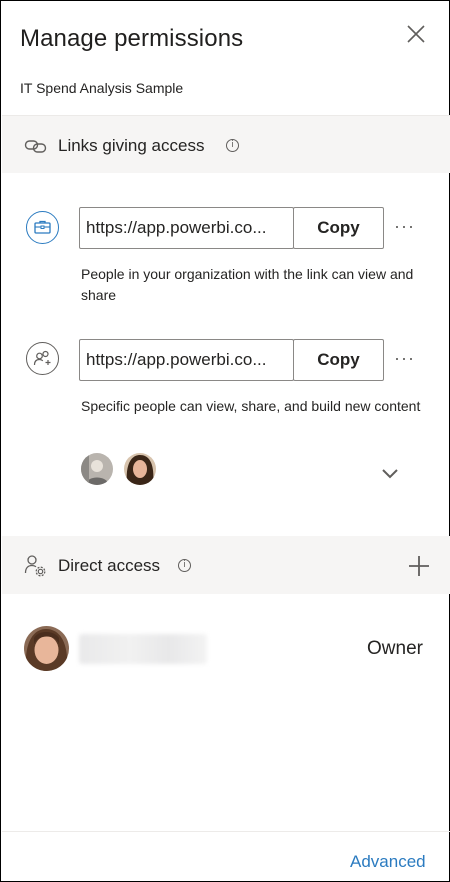 This screenshot has width=450, height=882. I want to click on close-icon, so click(416, 34).